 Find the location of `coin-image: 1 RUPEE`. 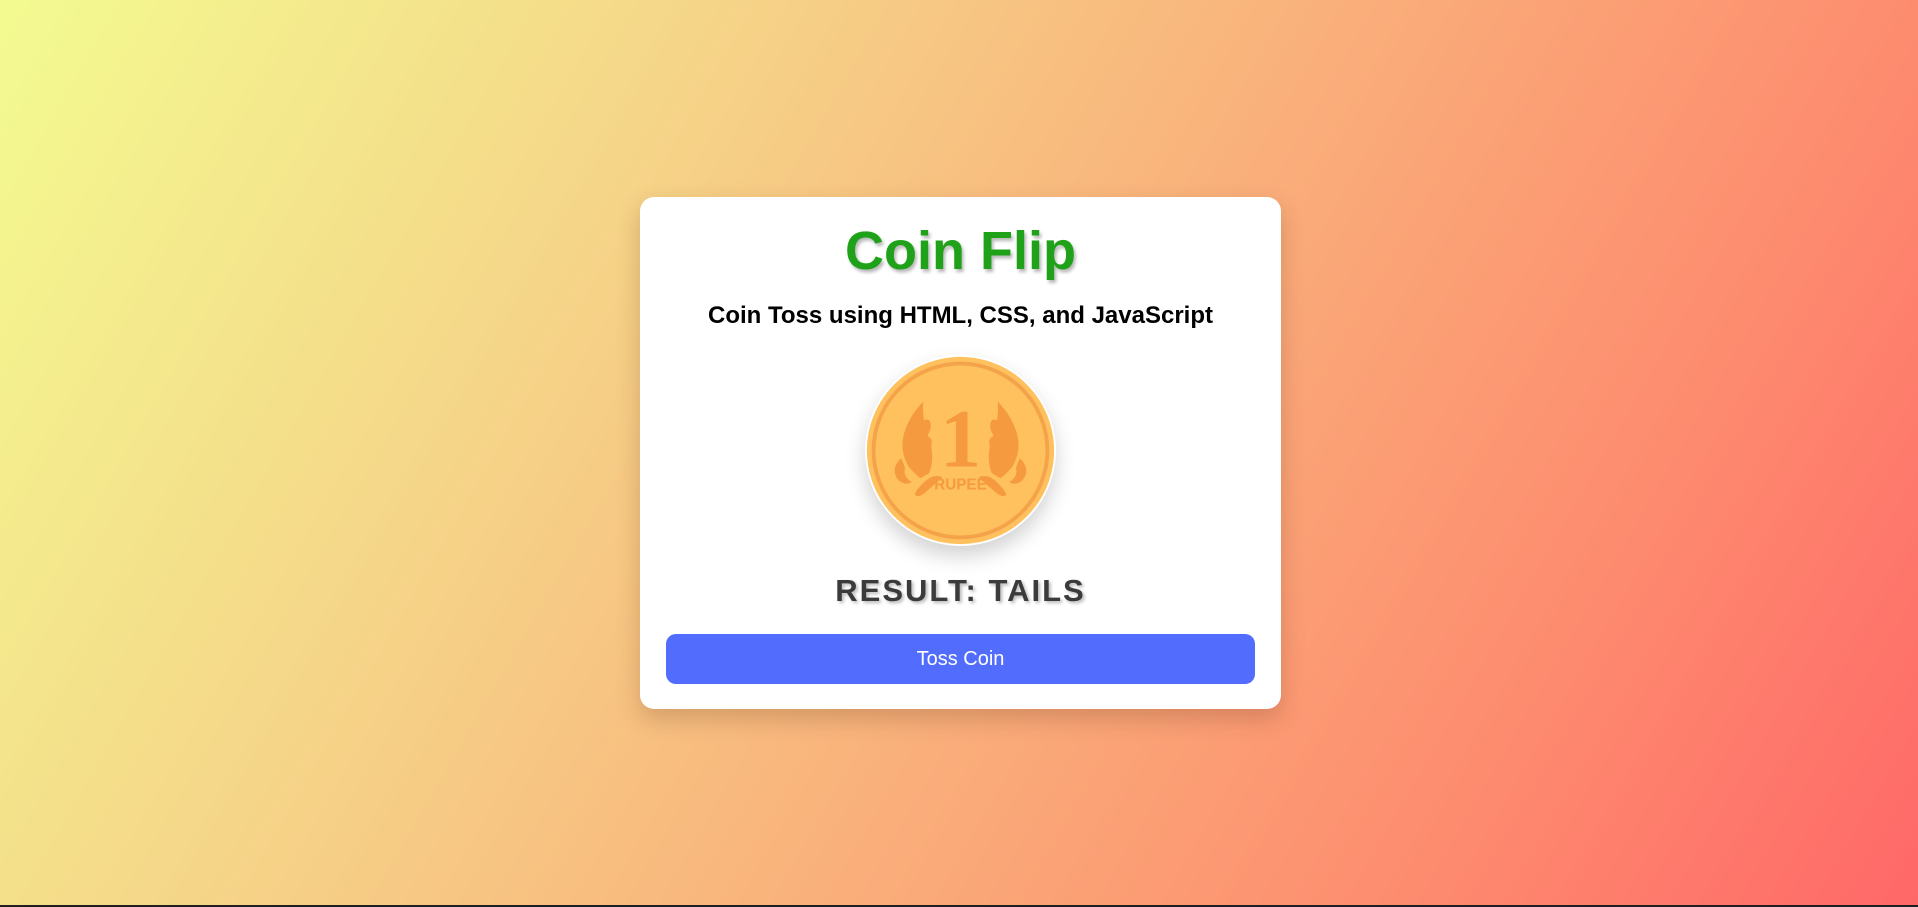

coin-image: 1 RUPEE is located at coordinates (960, 450).